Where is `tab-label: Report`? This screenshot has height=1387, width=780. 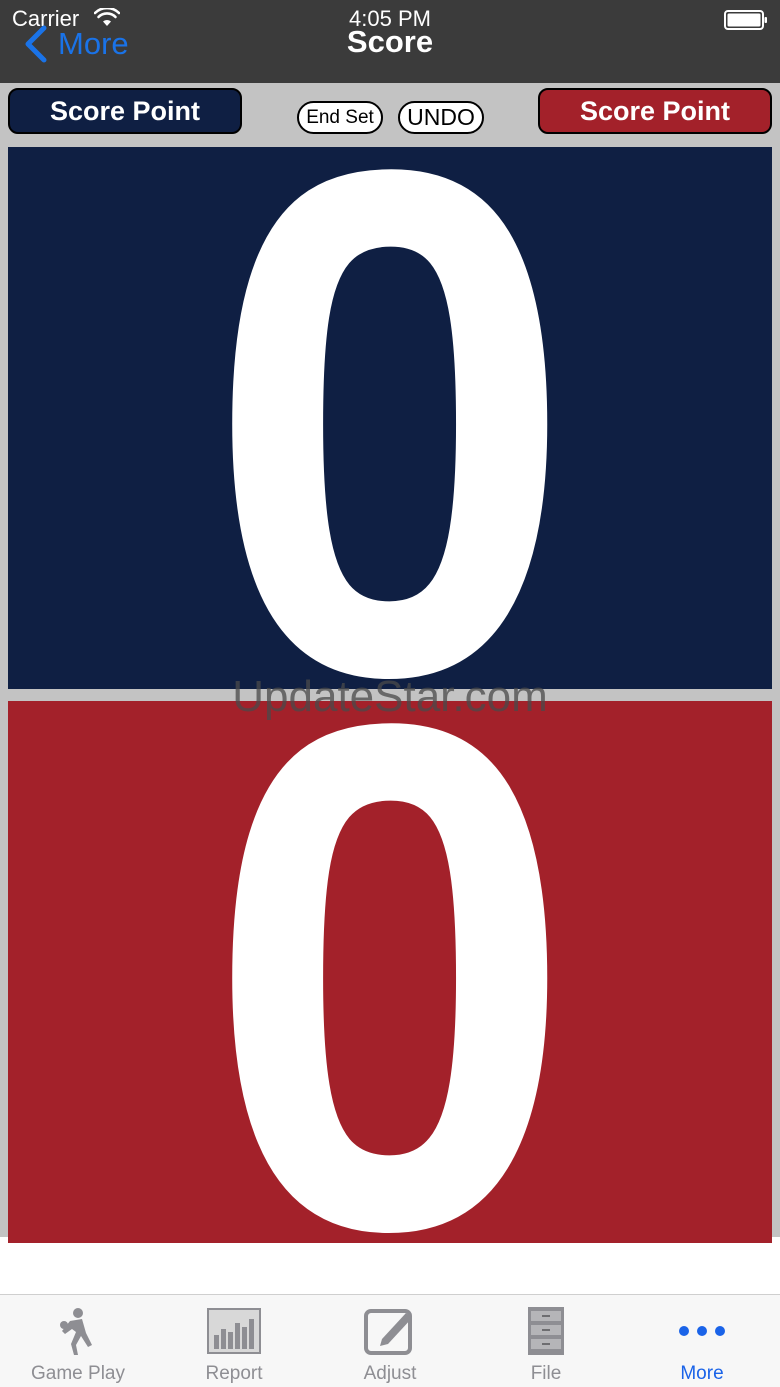
tab-label: Report is located at coordinates (234, 1373).